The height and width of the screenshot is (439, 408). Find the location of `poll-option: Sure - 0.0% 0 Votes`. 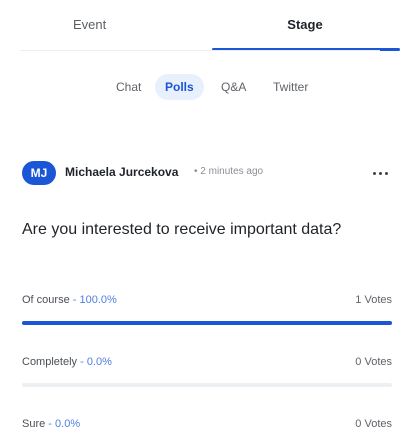

poll-option: Sure - 0.0% 0 Votes is located at coordinates (207, 428).